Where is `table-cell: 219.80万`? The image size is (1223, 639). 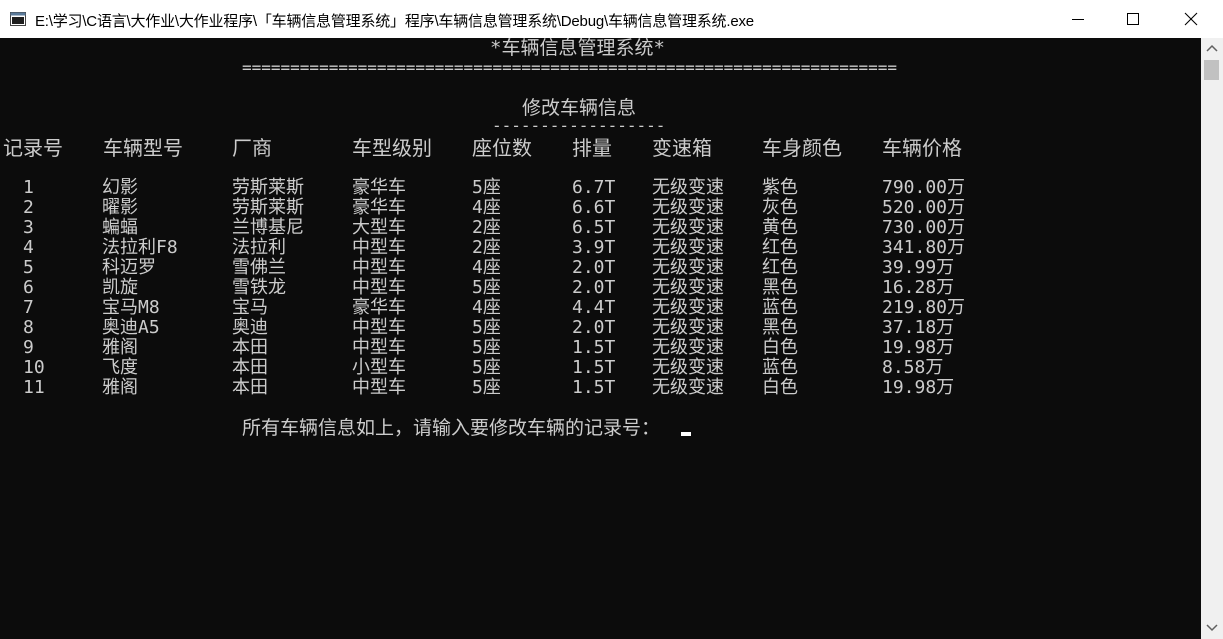
table-cell: 219.80万 is located at coordinates (924, 307).